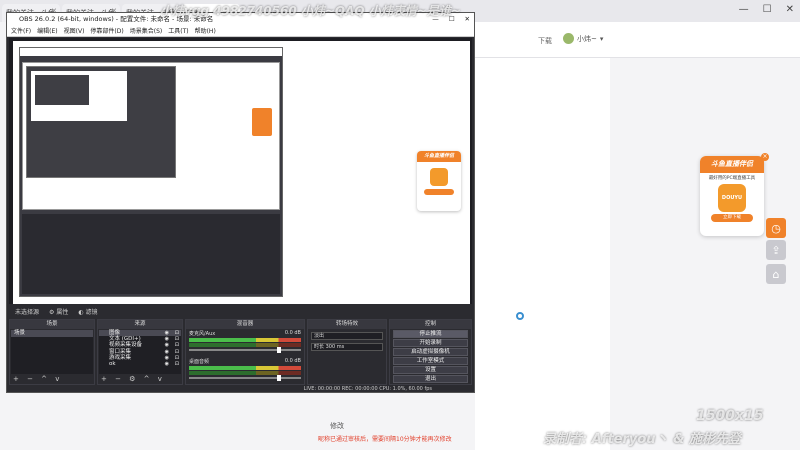  I want to click on clock-icon: ◷, so click(776, 228).